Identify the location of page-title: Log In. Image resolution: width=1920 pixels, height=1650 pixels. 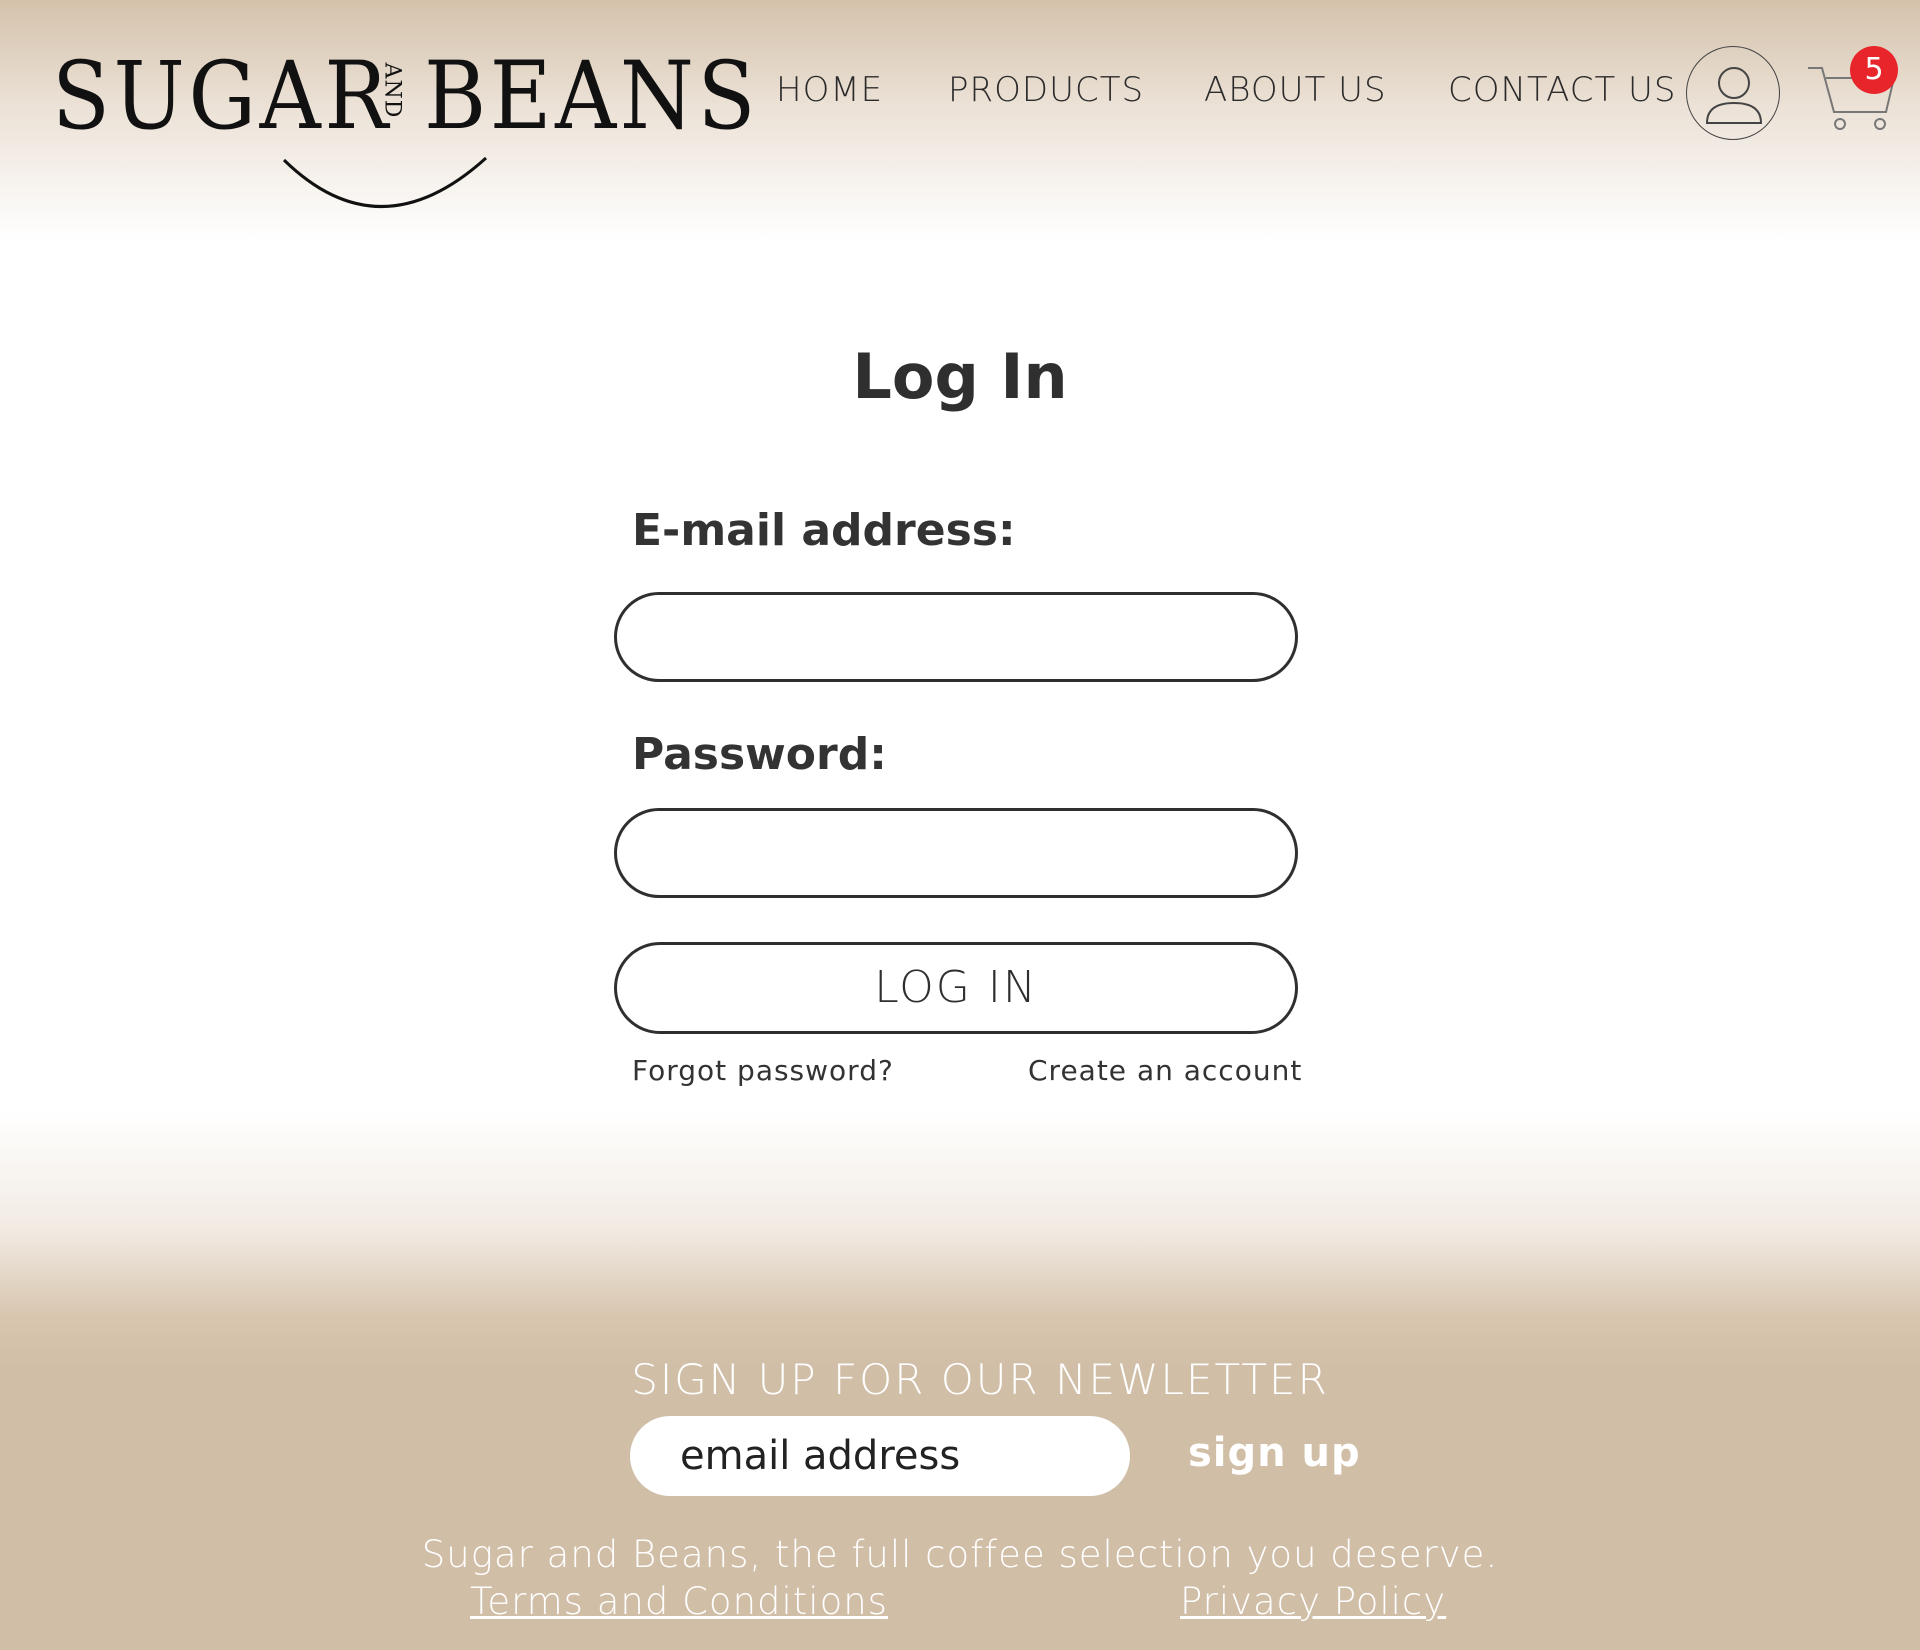
(960, 376).